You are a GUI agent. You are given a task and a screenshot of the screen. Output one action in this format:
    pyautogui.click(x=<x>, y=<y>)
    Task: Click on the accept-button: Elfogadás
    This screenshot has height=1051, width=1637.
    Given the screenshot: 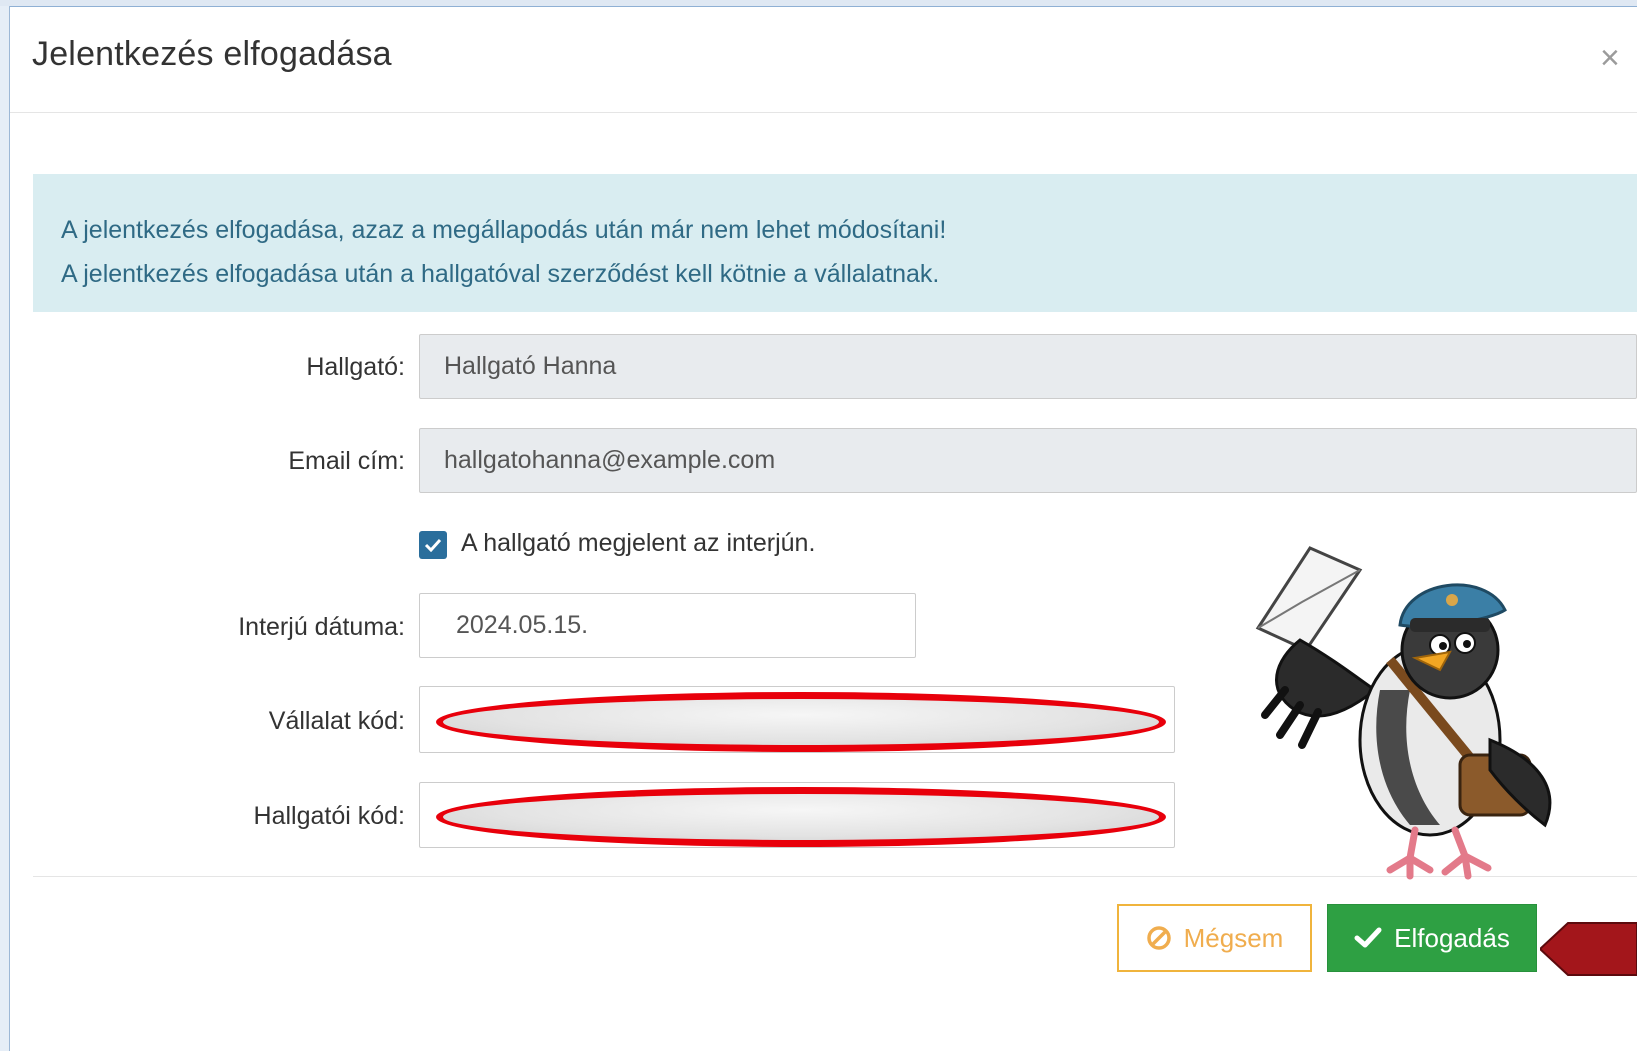 What is the action you would take?
    pyautogui.click(x=1432, y=938)
    